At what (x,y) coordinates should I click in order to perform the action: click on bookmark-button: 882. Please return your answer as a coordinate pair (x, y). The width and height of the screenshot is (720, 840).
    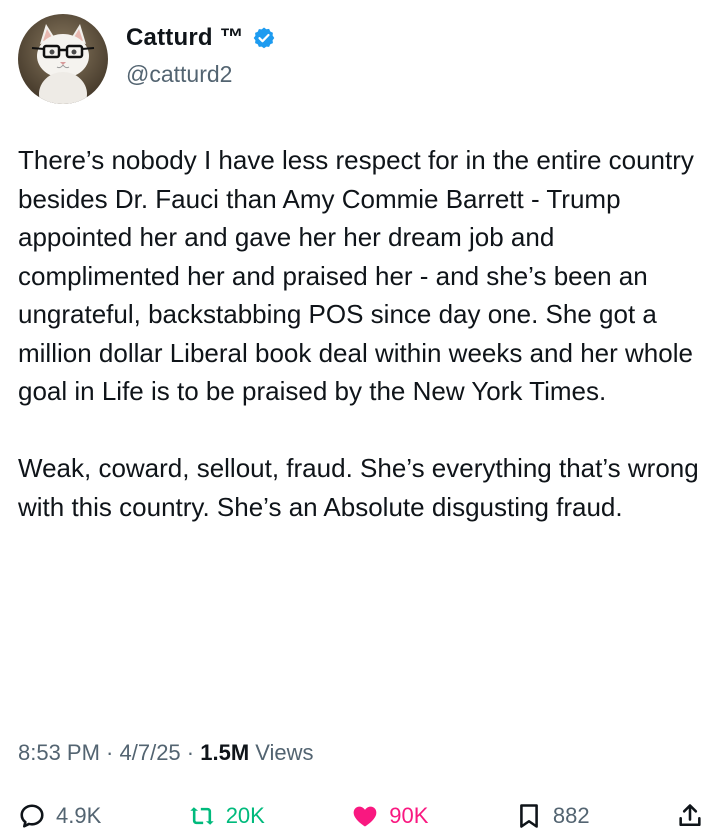
    Looking at the image, I should click on (552, 816).